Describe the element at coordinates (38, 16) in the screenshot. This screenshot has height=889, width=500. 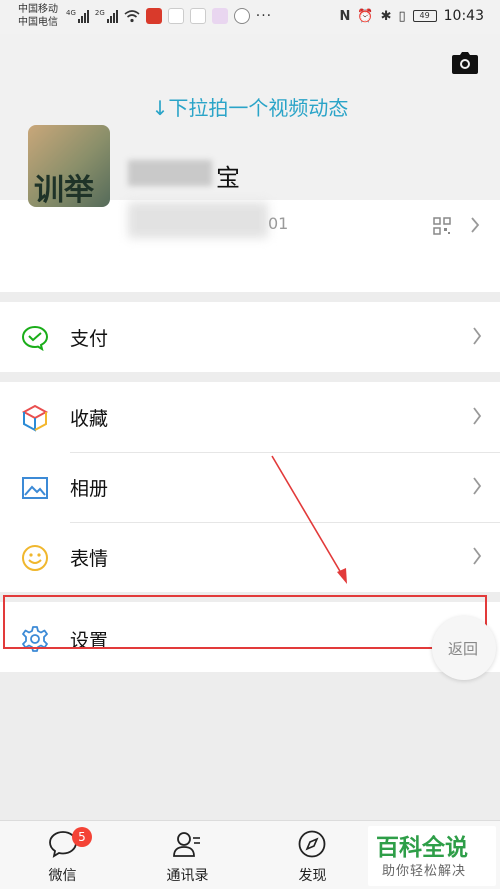
I see `carrier-info: 中国移动 中国电信` at that location.